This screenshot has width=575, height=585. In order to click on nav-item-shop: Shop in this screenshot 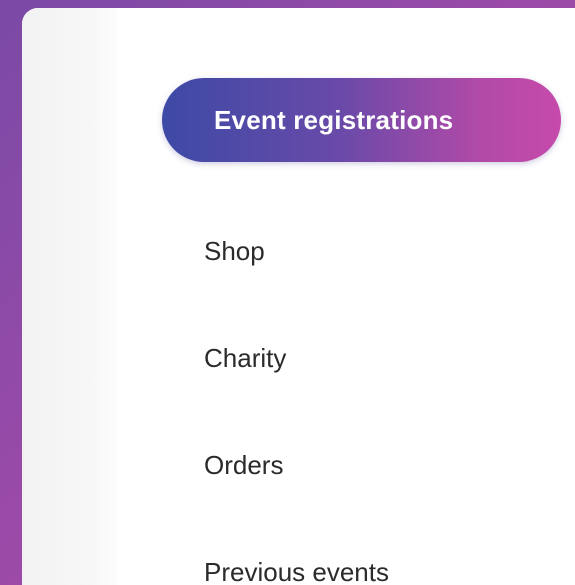, I will do `click(234, 251)`.